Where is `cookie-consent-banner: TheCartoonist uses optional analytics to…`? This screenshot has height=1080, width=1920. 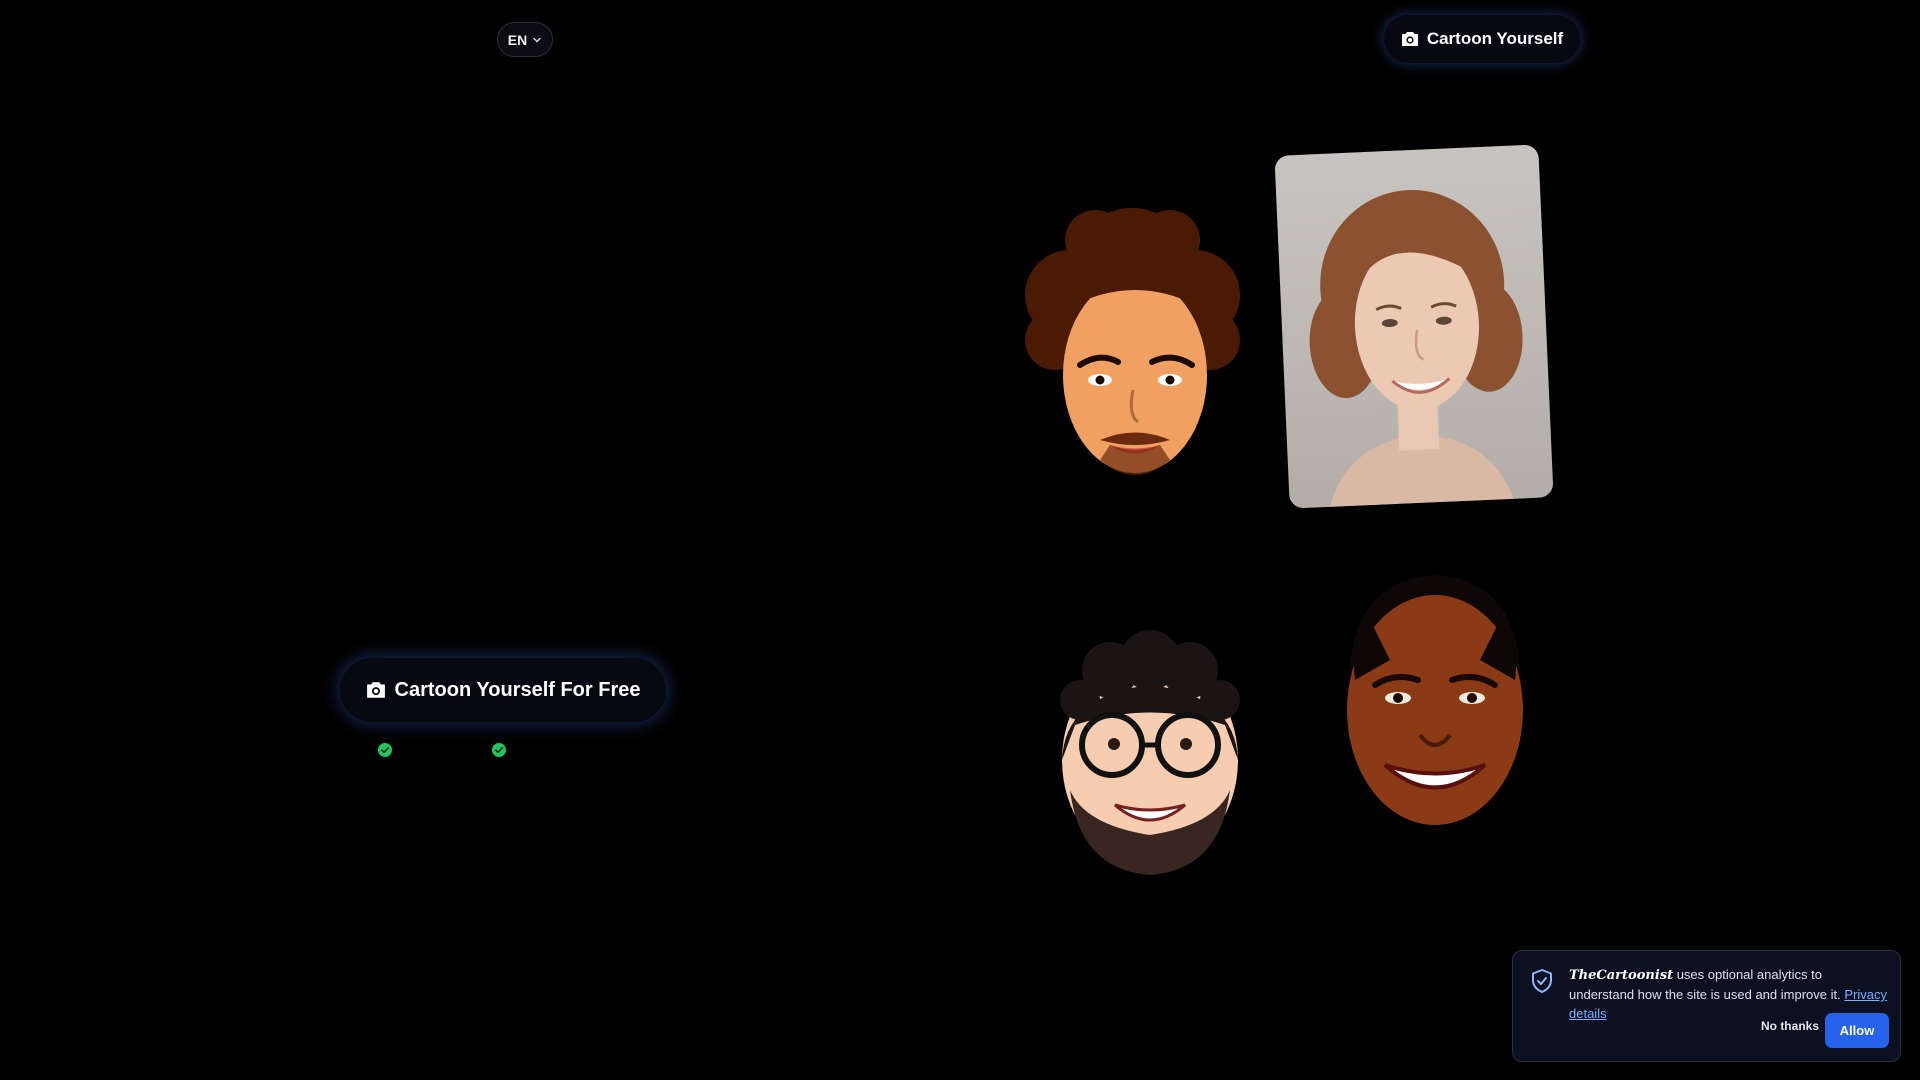
cookie-consent-banner: TheCartoonist uses optional analytics to… is located at coordinates (1706, 1006).